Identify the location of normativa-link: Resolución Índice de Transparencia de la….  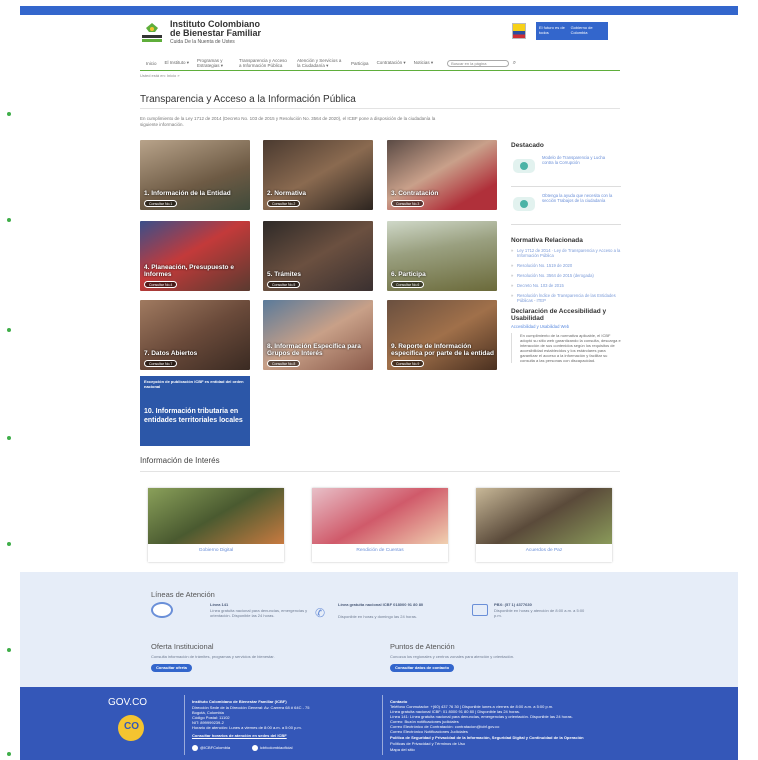
(566, 298).